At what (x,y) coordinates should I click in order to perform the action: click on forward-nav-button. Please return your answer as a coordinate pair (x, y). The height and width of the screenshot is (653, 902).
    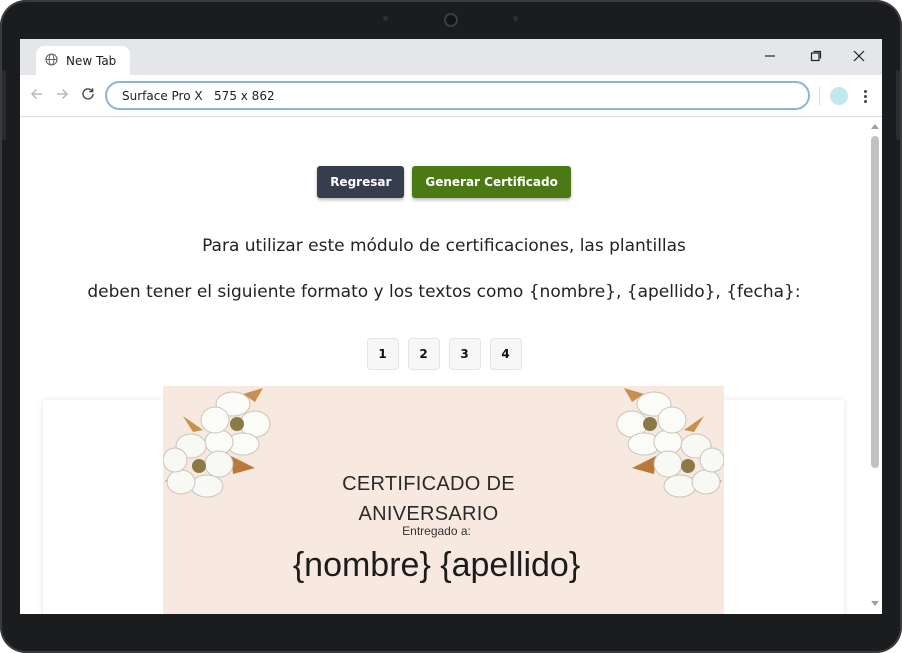
    Looking at the image, I should click on (62, 95).